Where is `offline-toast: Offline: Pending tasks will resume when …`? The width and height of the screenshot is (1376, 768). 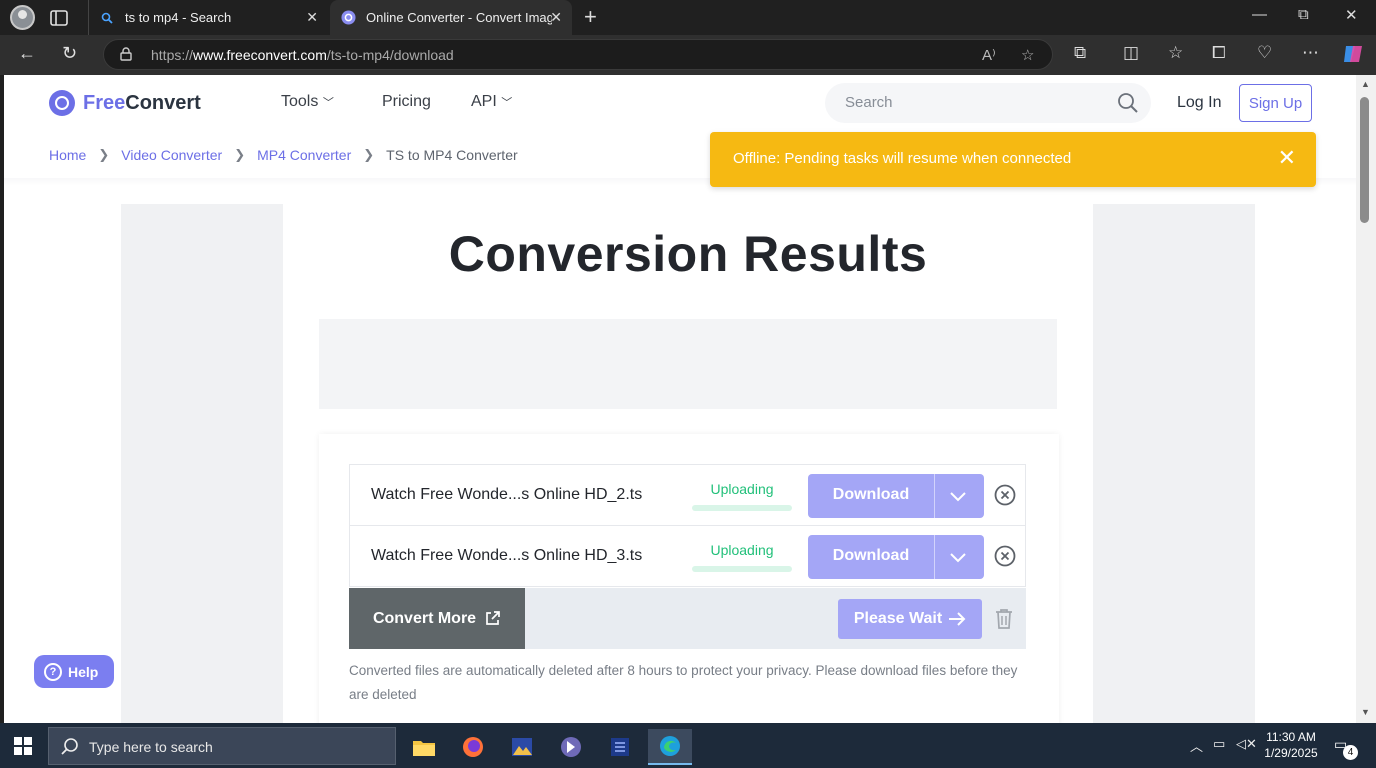
offline-toast: Offline: Pending tasks will resume when … is located at coordinates (1013, 159).